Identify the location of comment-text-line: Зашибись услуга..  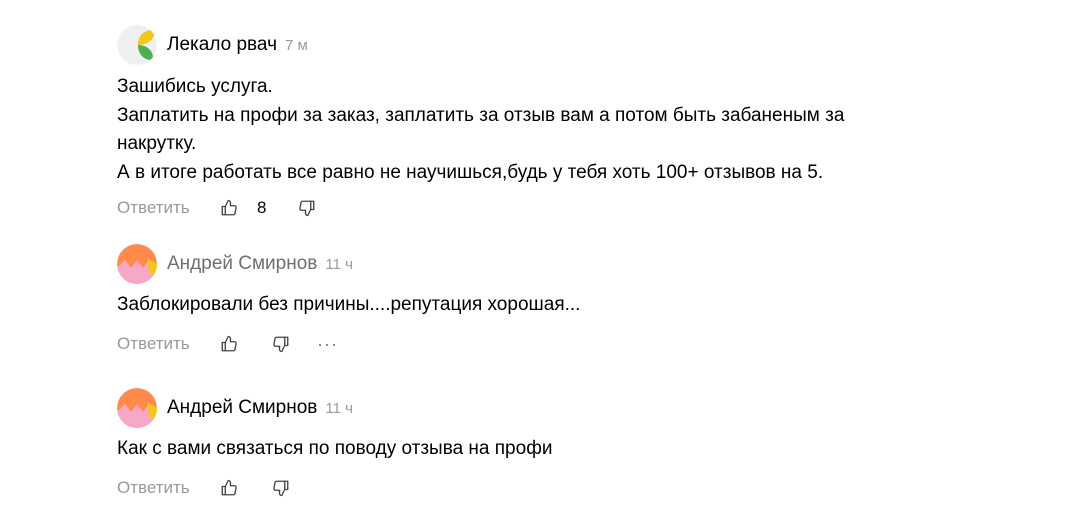
(195, 86).